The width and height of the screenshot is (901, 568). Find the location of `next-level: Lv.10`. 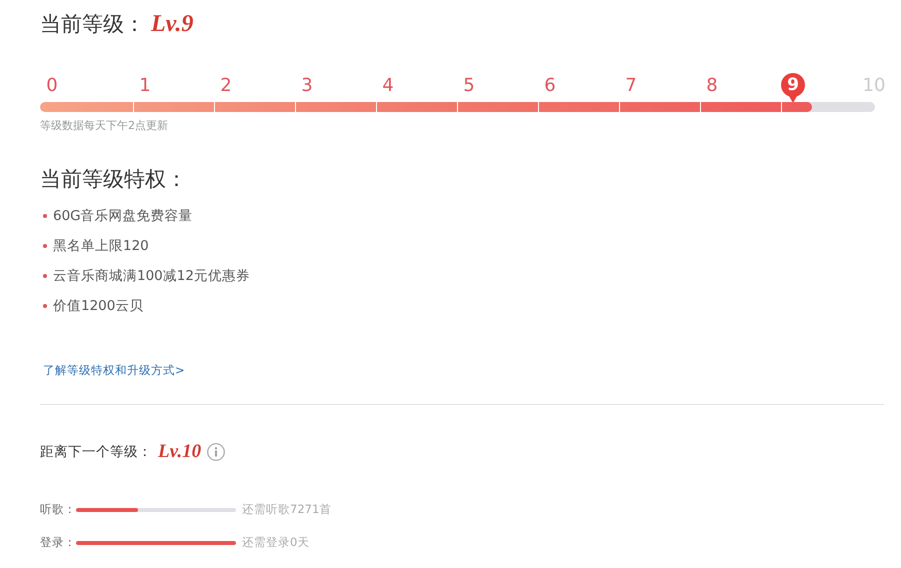

next-level: Lv.10 is located at coordinates (180, 452).